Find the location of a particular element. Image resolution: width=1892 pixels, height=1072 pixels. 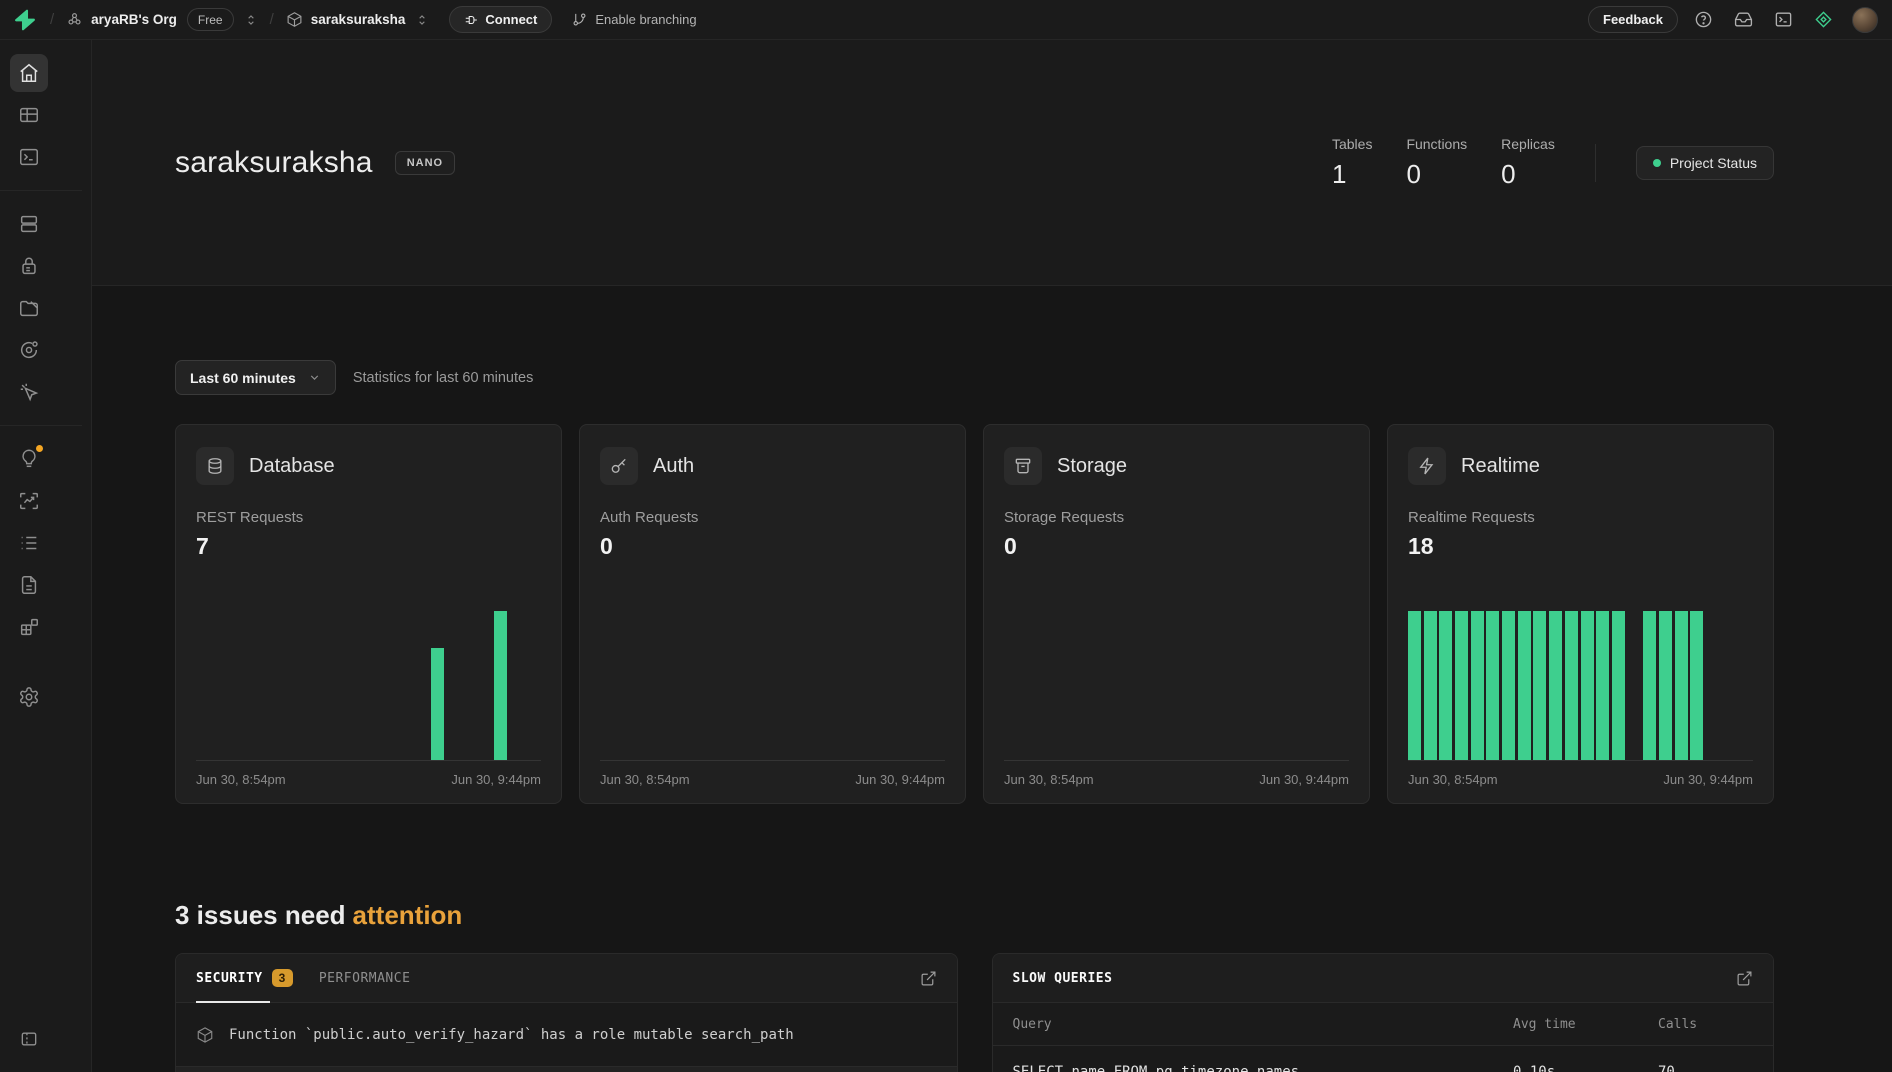

gear-icon is located at coordinates (29, 697).